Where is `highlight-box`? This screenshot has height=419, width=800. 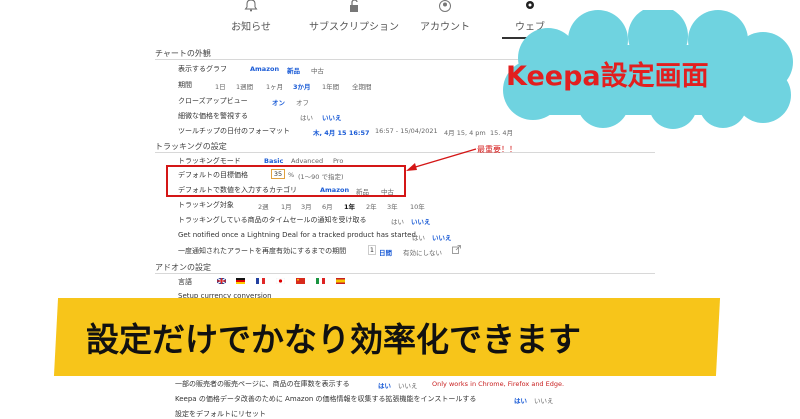
highlight-box is located at coordinates (286, 181).